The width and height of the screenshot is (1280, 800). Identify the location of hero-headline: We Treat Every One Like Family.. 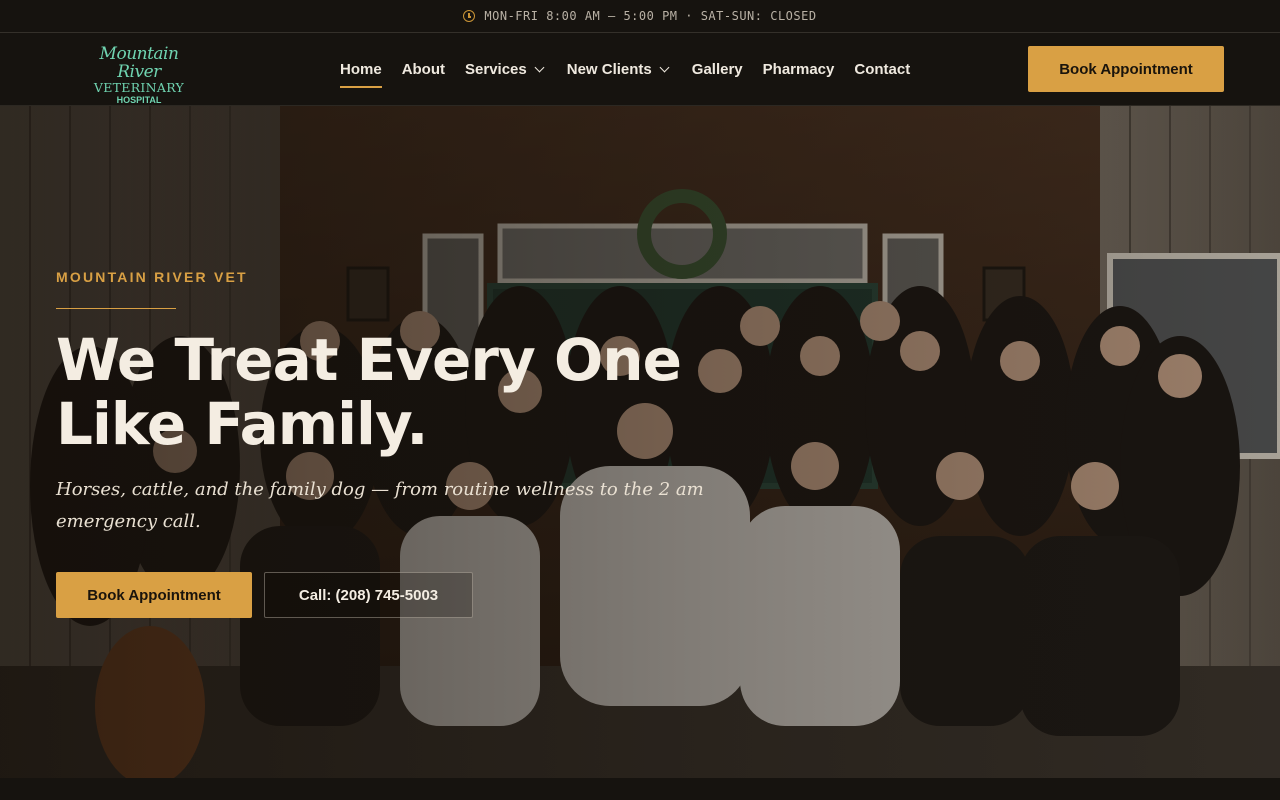
(369, 392).